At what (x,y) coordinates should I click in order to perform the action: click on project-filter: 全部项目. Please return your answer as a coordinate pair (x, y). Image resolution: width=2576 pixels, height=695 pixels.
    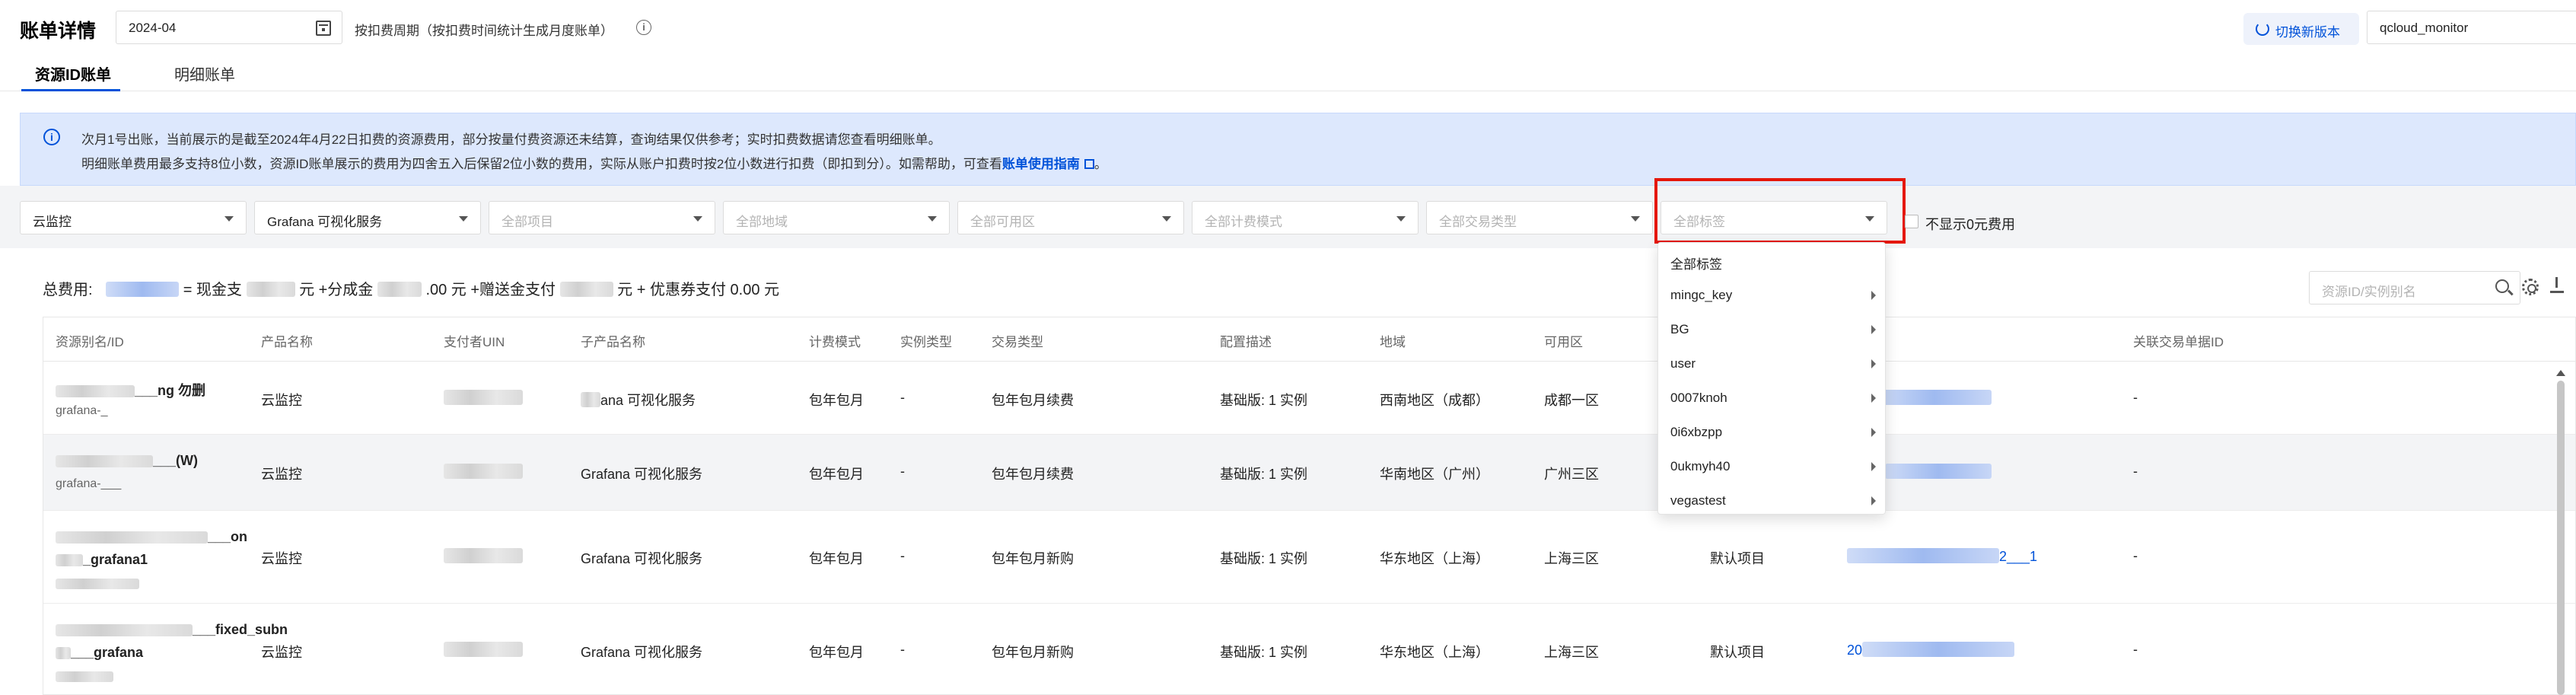
    Looking at the image, I should click on (602, 217).